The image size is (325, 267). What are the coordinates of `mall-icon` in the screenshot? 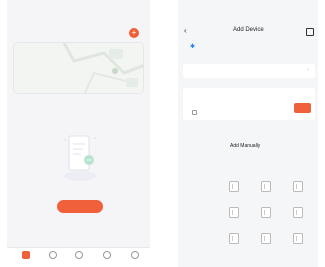 It's located at (79, 255).